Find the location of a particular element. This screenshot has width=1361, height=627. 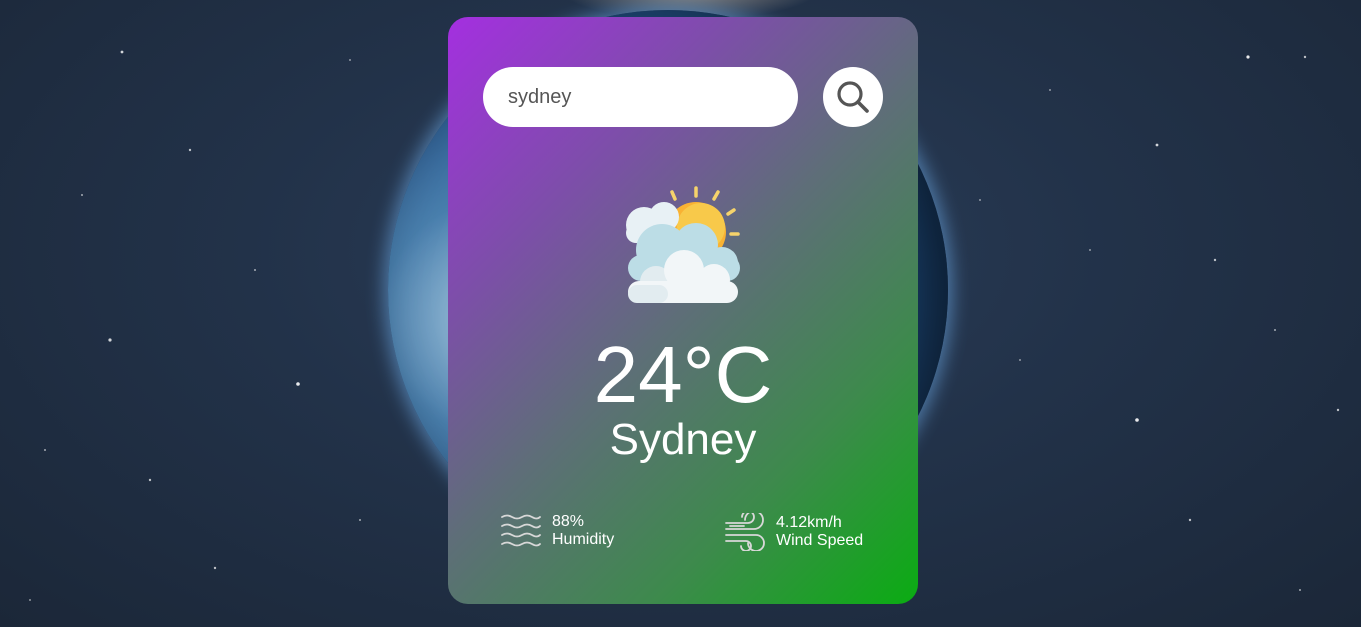

search-button is located at coordinates (853, 97).